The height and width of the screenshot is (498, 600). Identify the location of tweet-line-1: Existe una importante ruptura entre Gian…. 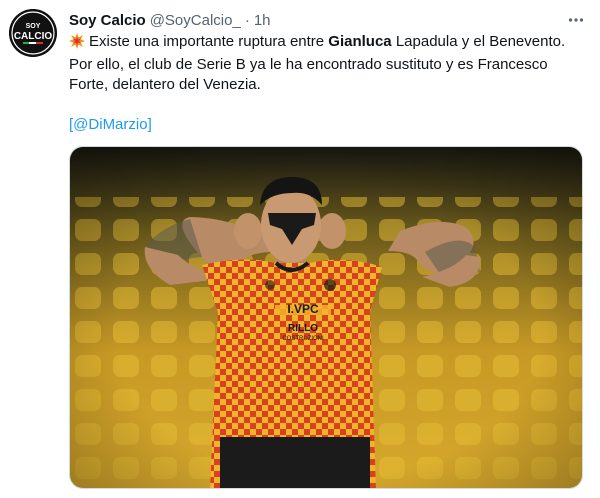
(328, 43).